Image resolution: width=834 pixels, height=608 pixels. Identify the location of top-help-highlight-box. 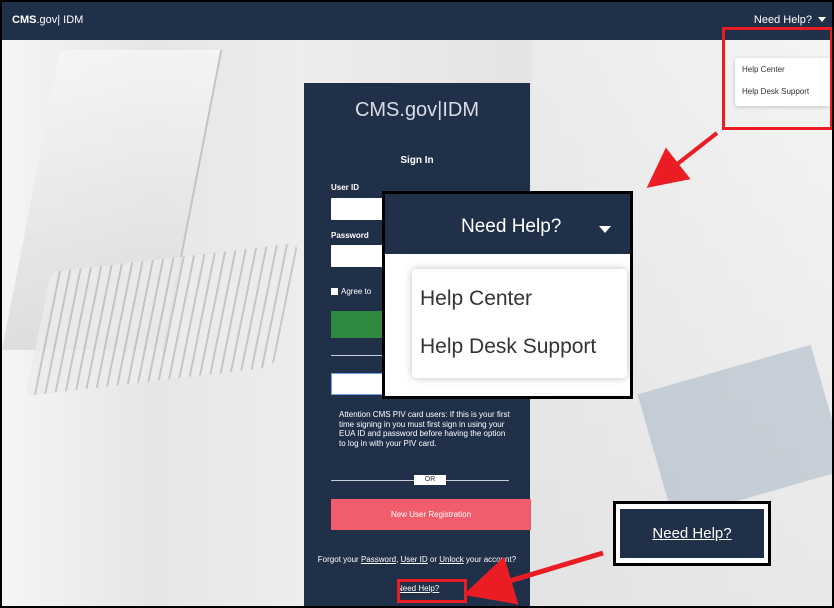
(777, 78).